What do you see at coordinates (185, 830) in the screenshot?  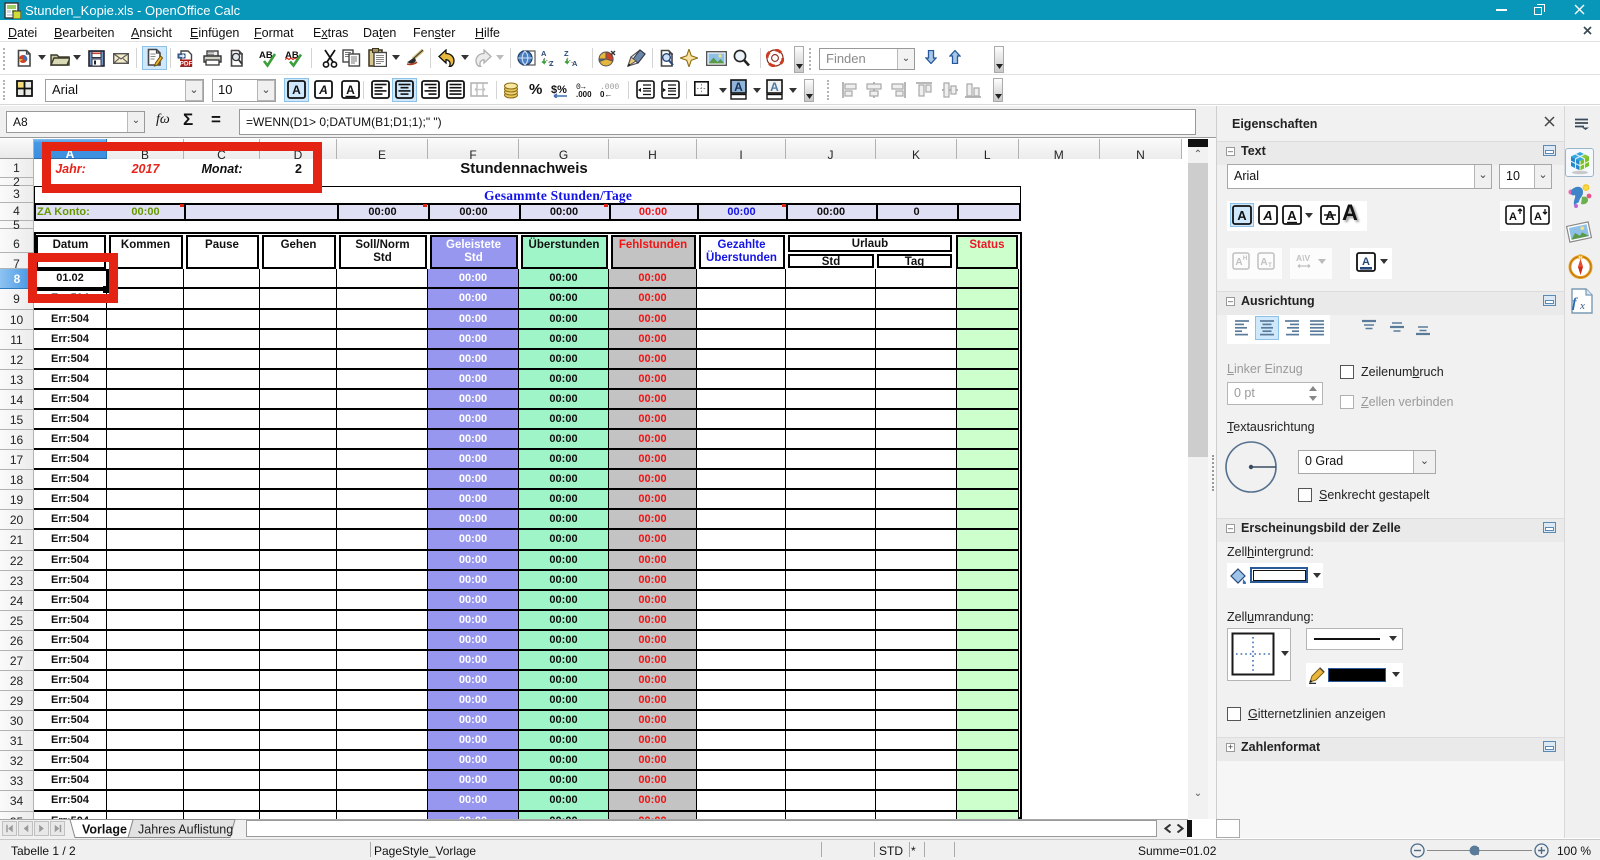 I see `svg-text: Jahres Auflistung` at bounding box center [185, 830].